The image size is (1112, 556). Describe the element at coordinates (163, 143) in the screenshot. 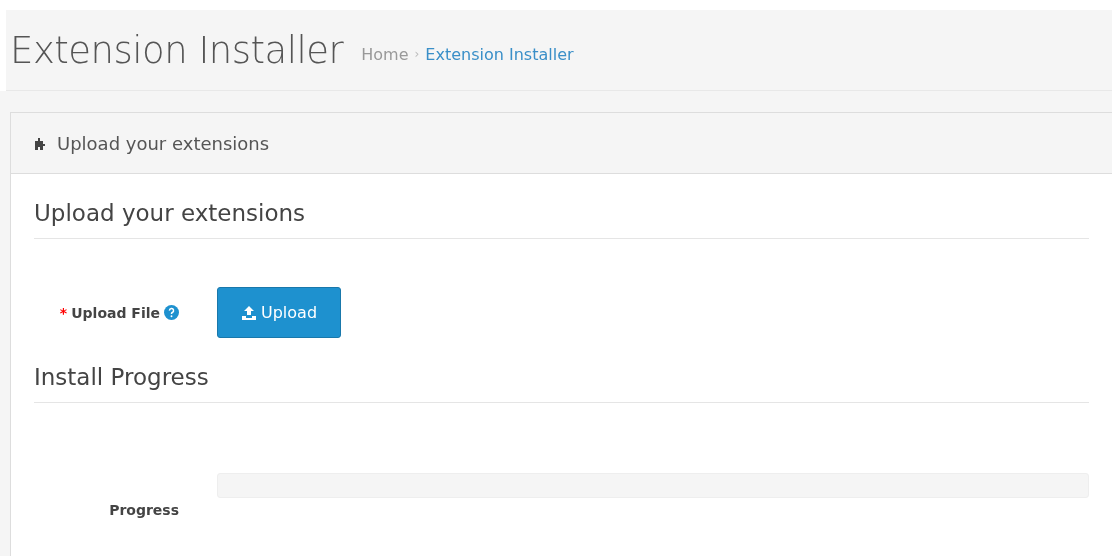

I see `panel-title: Upload your extensions` at that location.